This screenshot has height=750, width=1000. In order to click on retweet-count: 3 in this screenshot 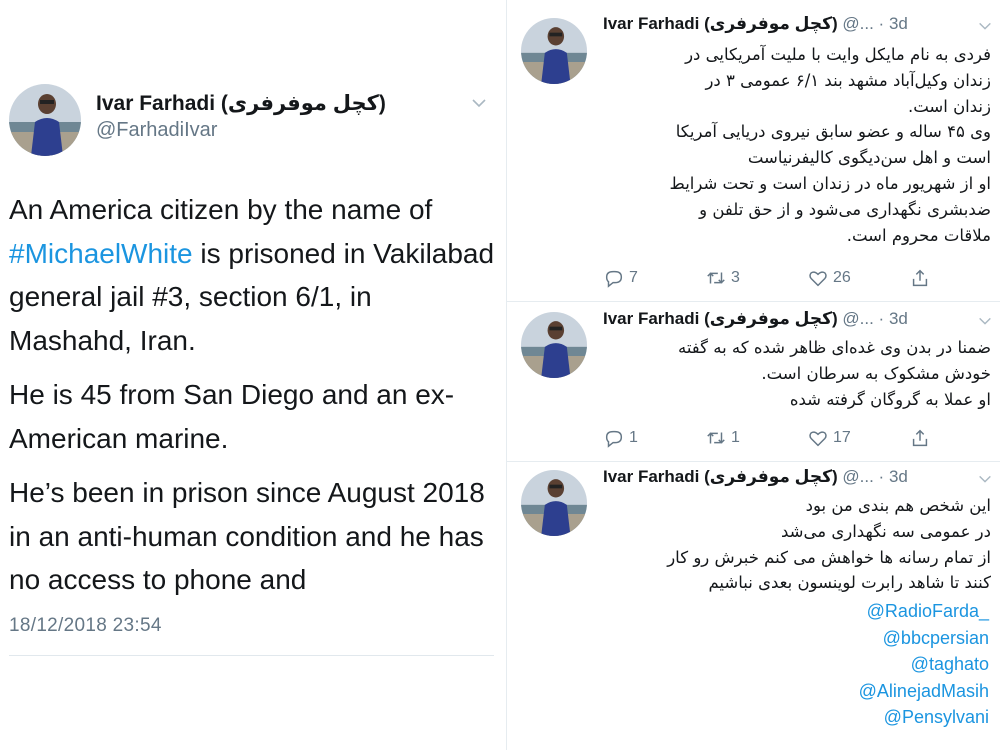, I will do `click(735, 277)`.